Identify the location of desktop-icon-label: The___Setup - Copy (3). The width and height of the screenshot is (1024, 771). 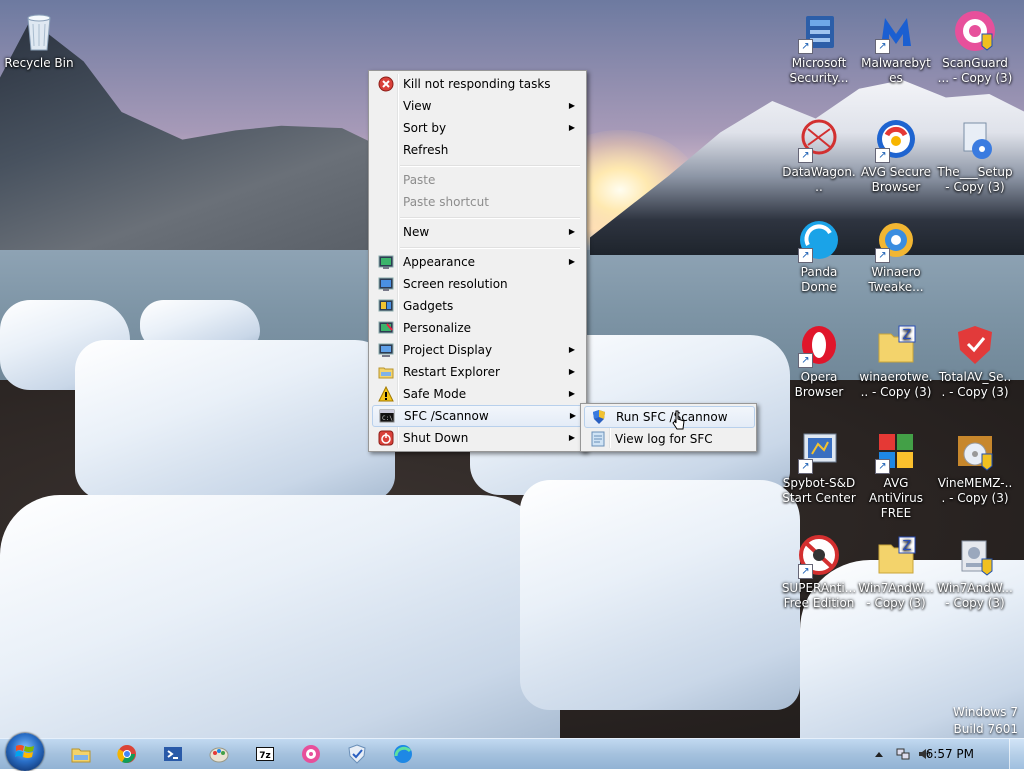
(975, 179).